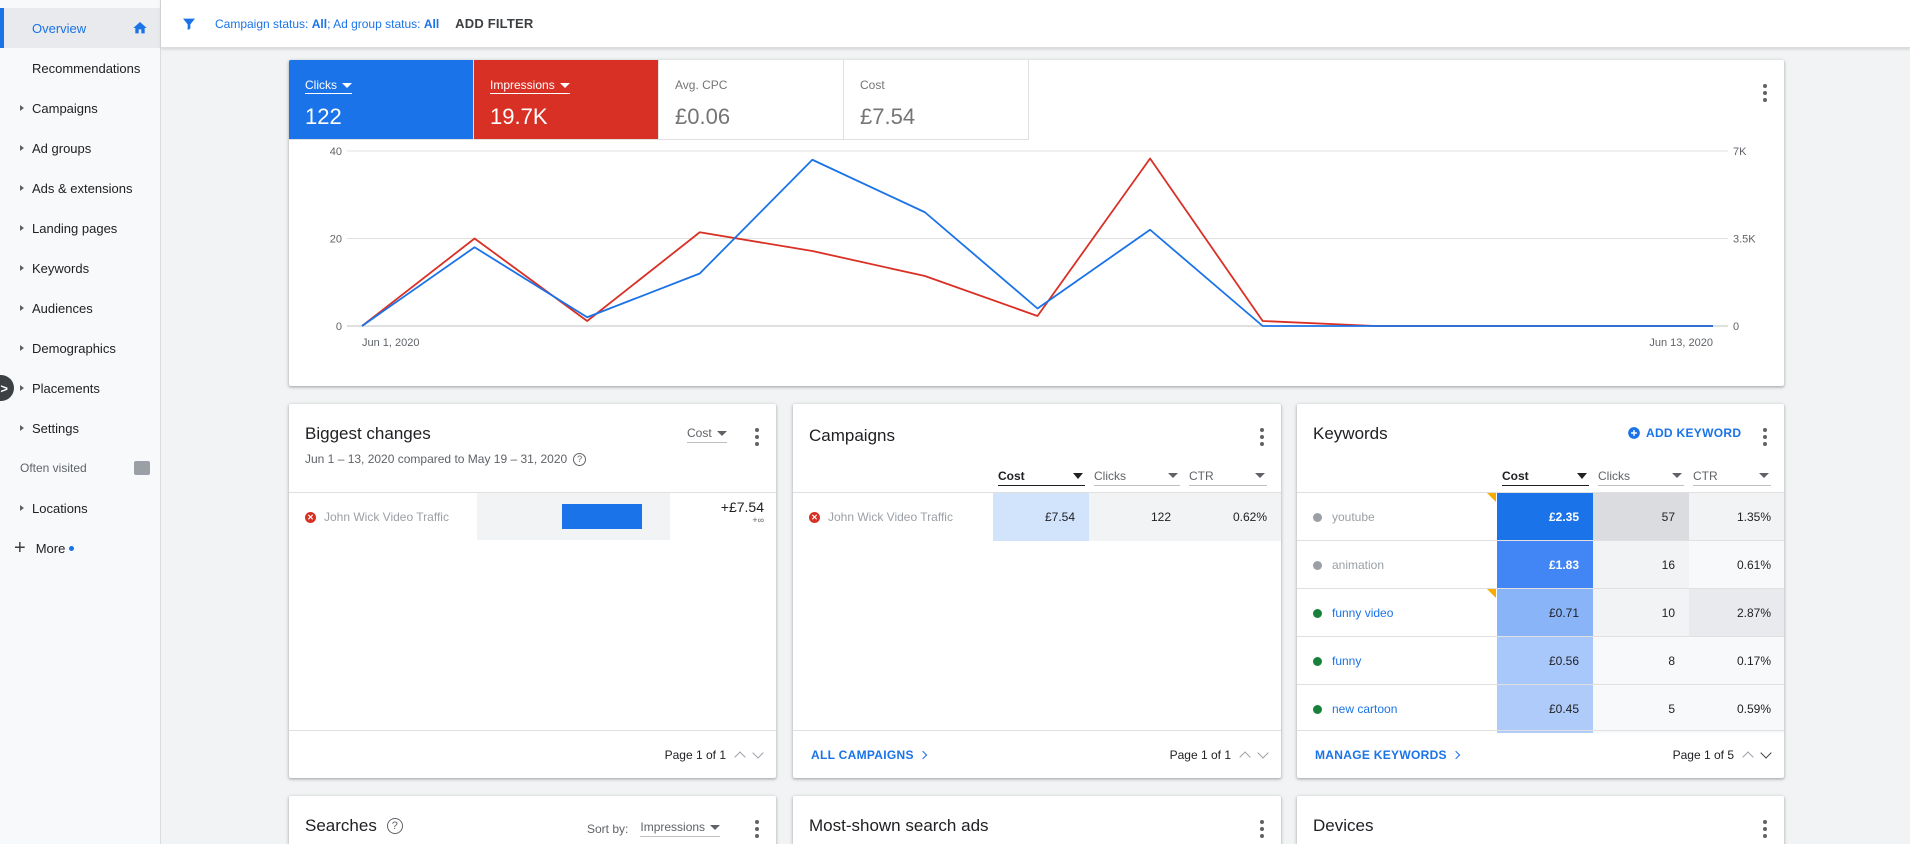 This screenshot has width=1910, height=844. I want to click on metric-avg-cpc: Avg. CPC £0.06, so click(751, 100).